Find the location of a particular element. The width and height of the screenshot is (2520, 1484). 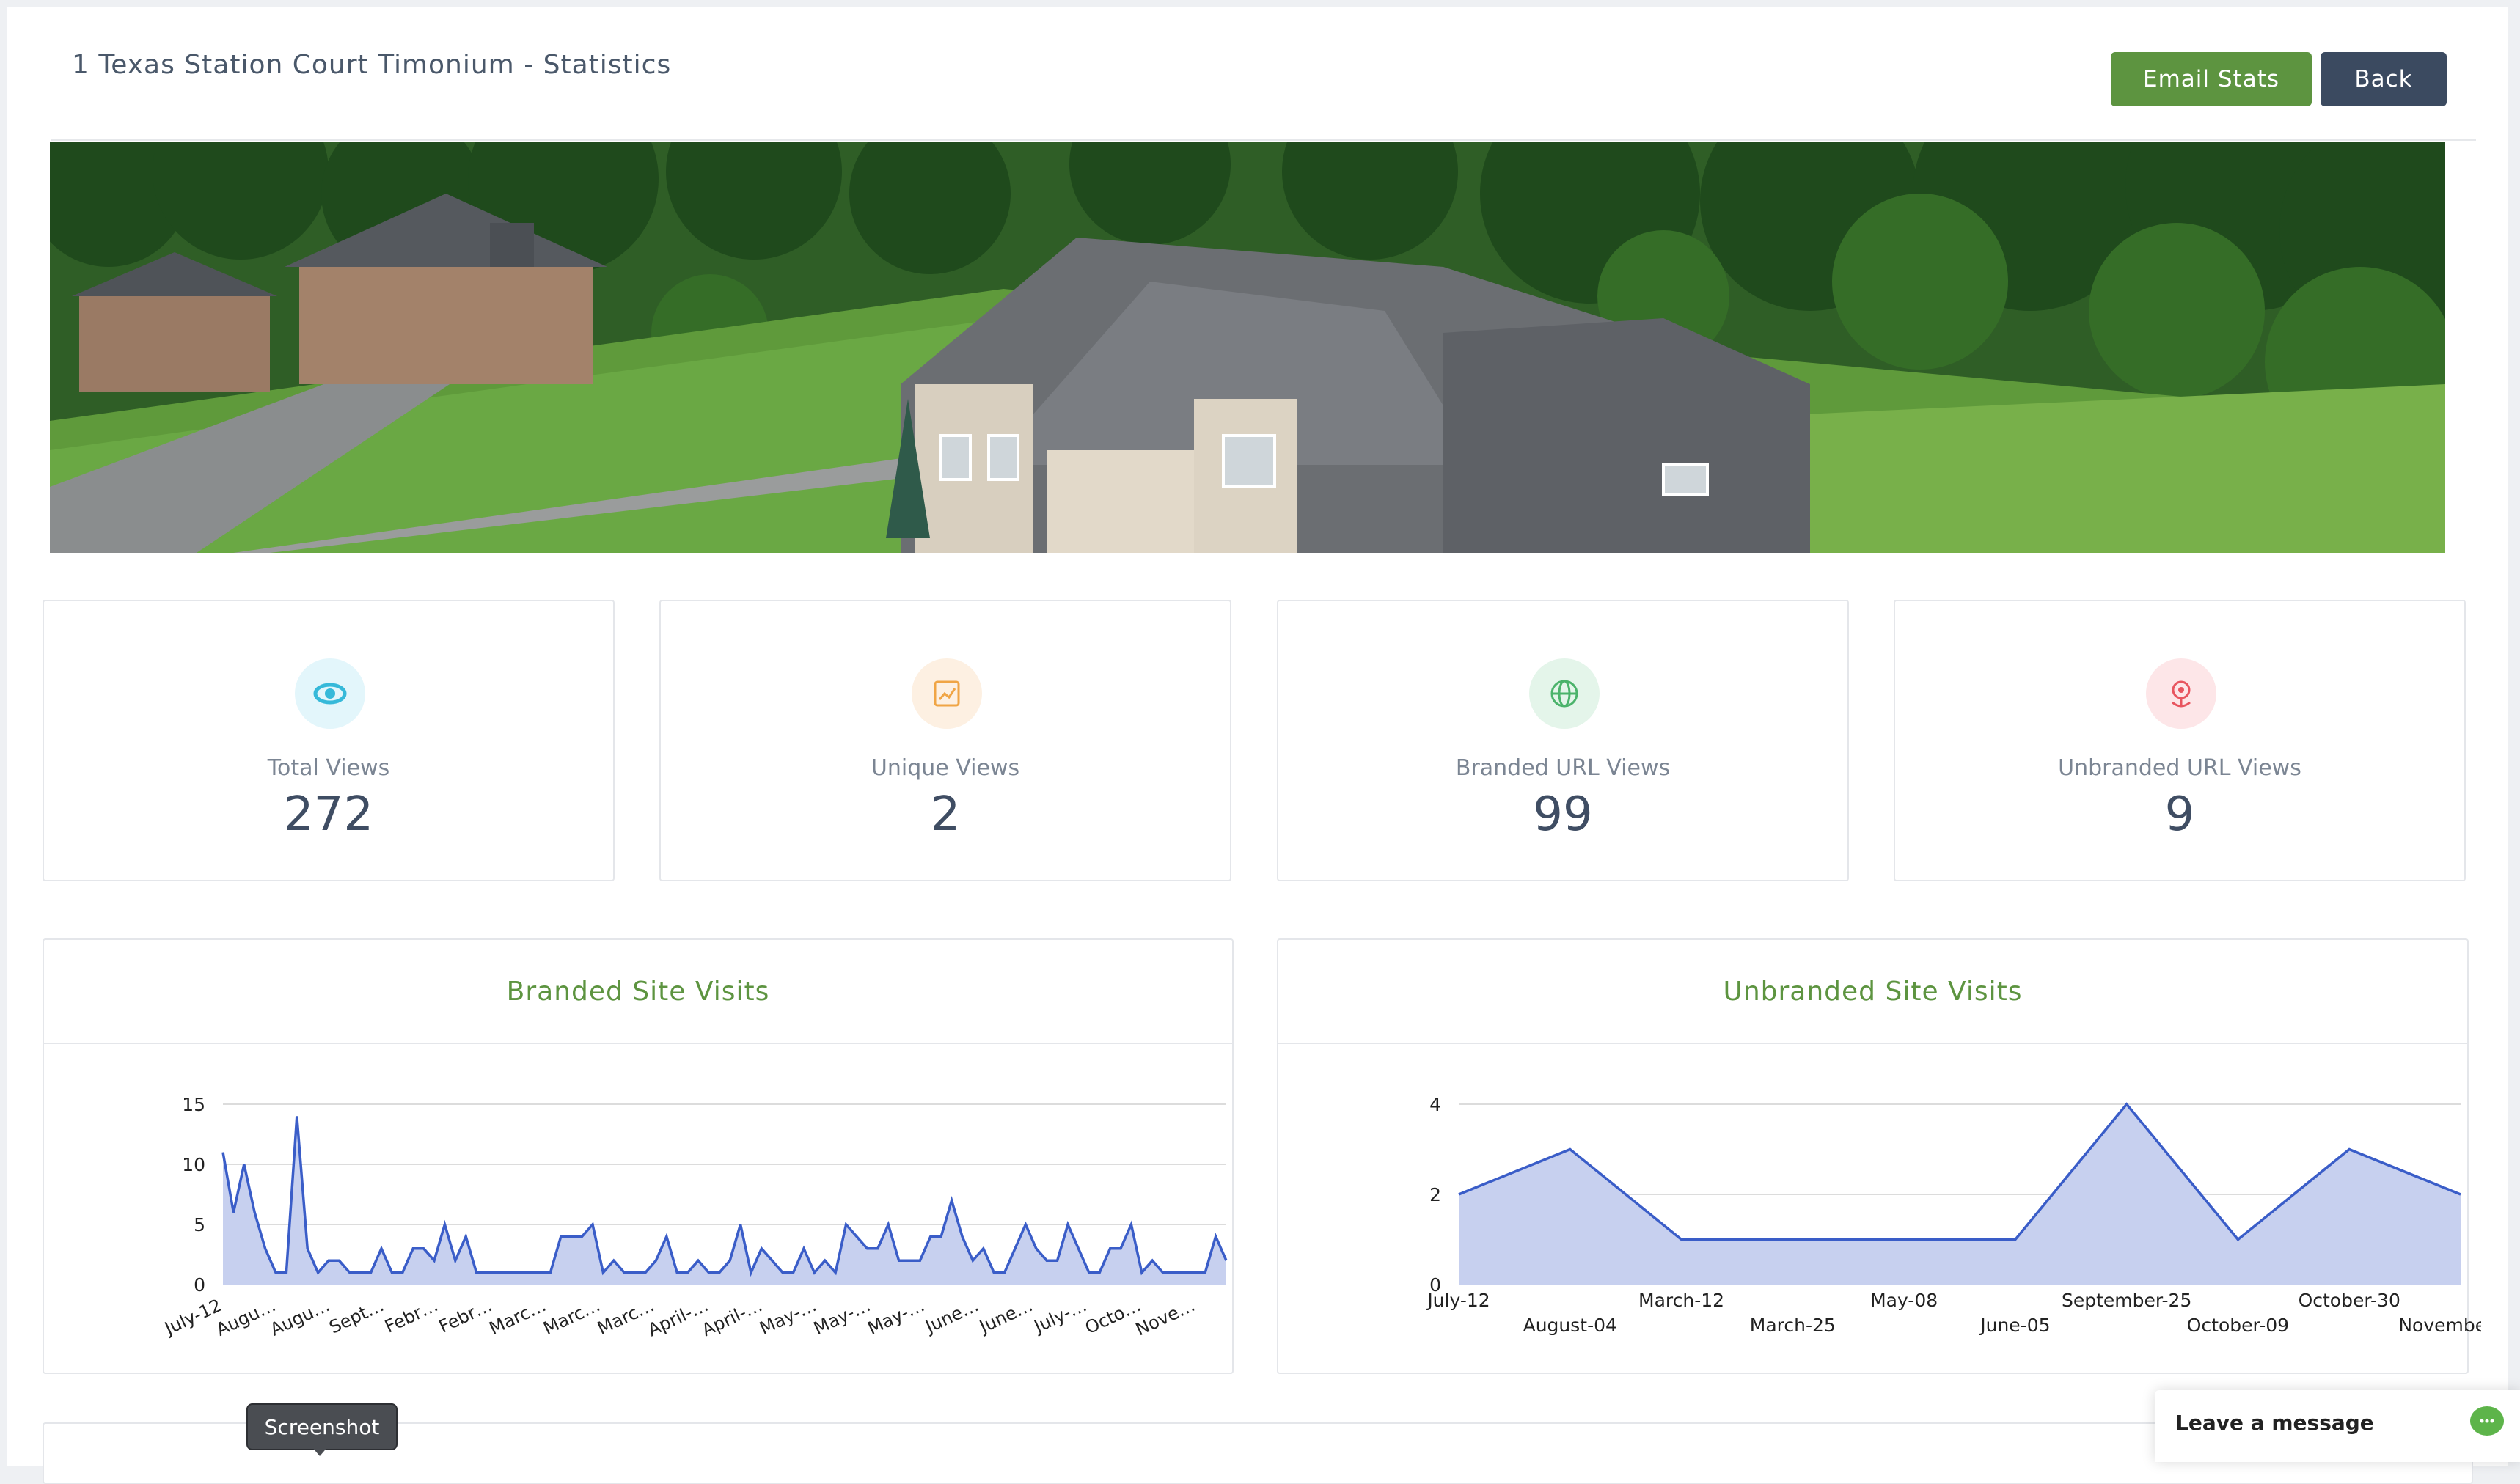

stat-value: 272 is located at coordinates (328, 814).